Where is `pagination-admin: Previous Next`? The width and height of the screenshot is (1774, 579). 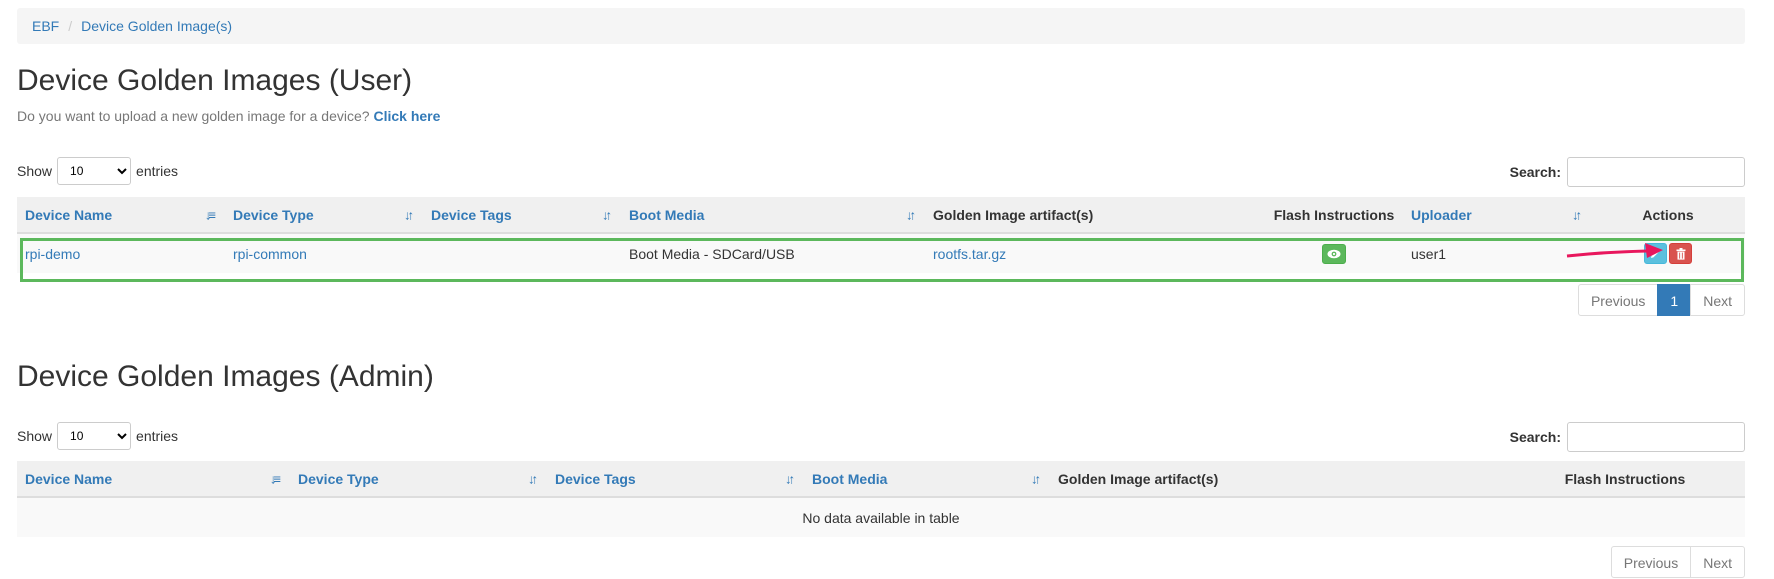
pagination-admin: Previous Next is located at coordinates (1677, 562).